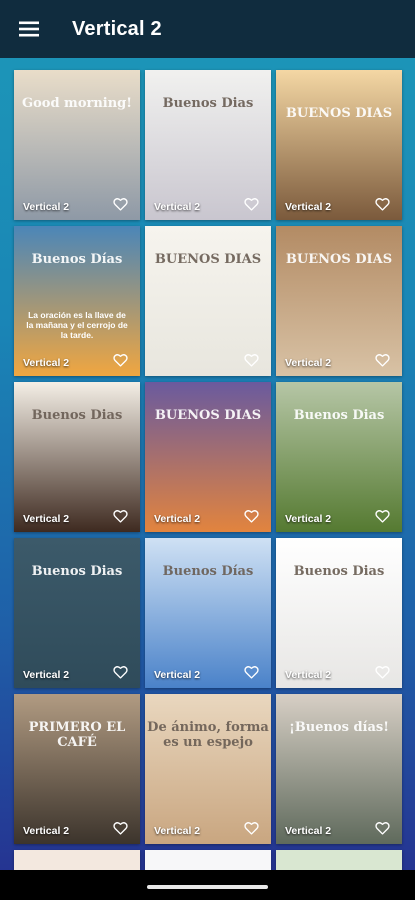 This screenshot has width=415, height=900. What do you see at coordinates (77, 145) in the screenshot?
I see `wallpaper-card: Good morning! Vertical 2` at bounding box center [77, 145].